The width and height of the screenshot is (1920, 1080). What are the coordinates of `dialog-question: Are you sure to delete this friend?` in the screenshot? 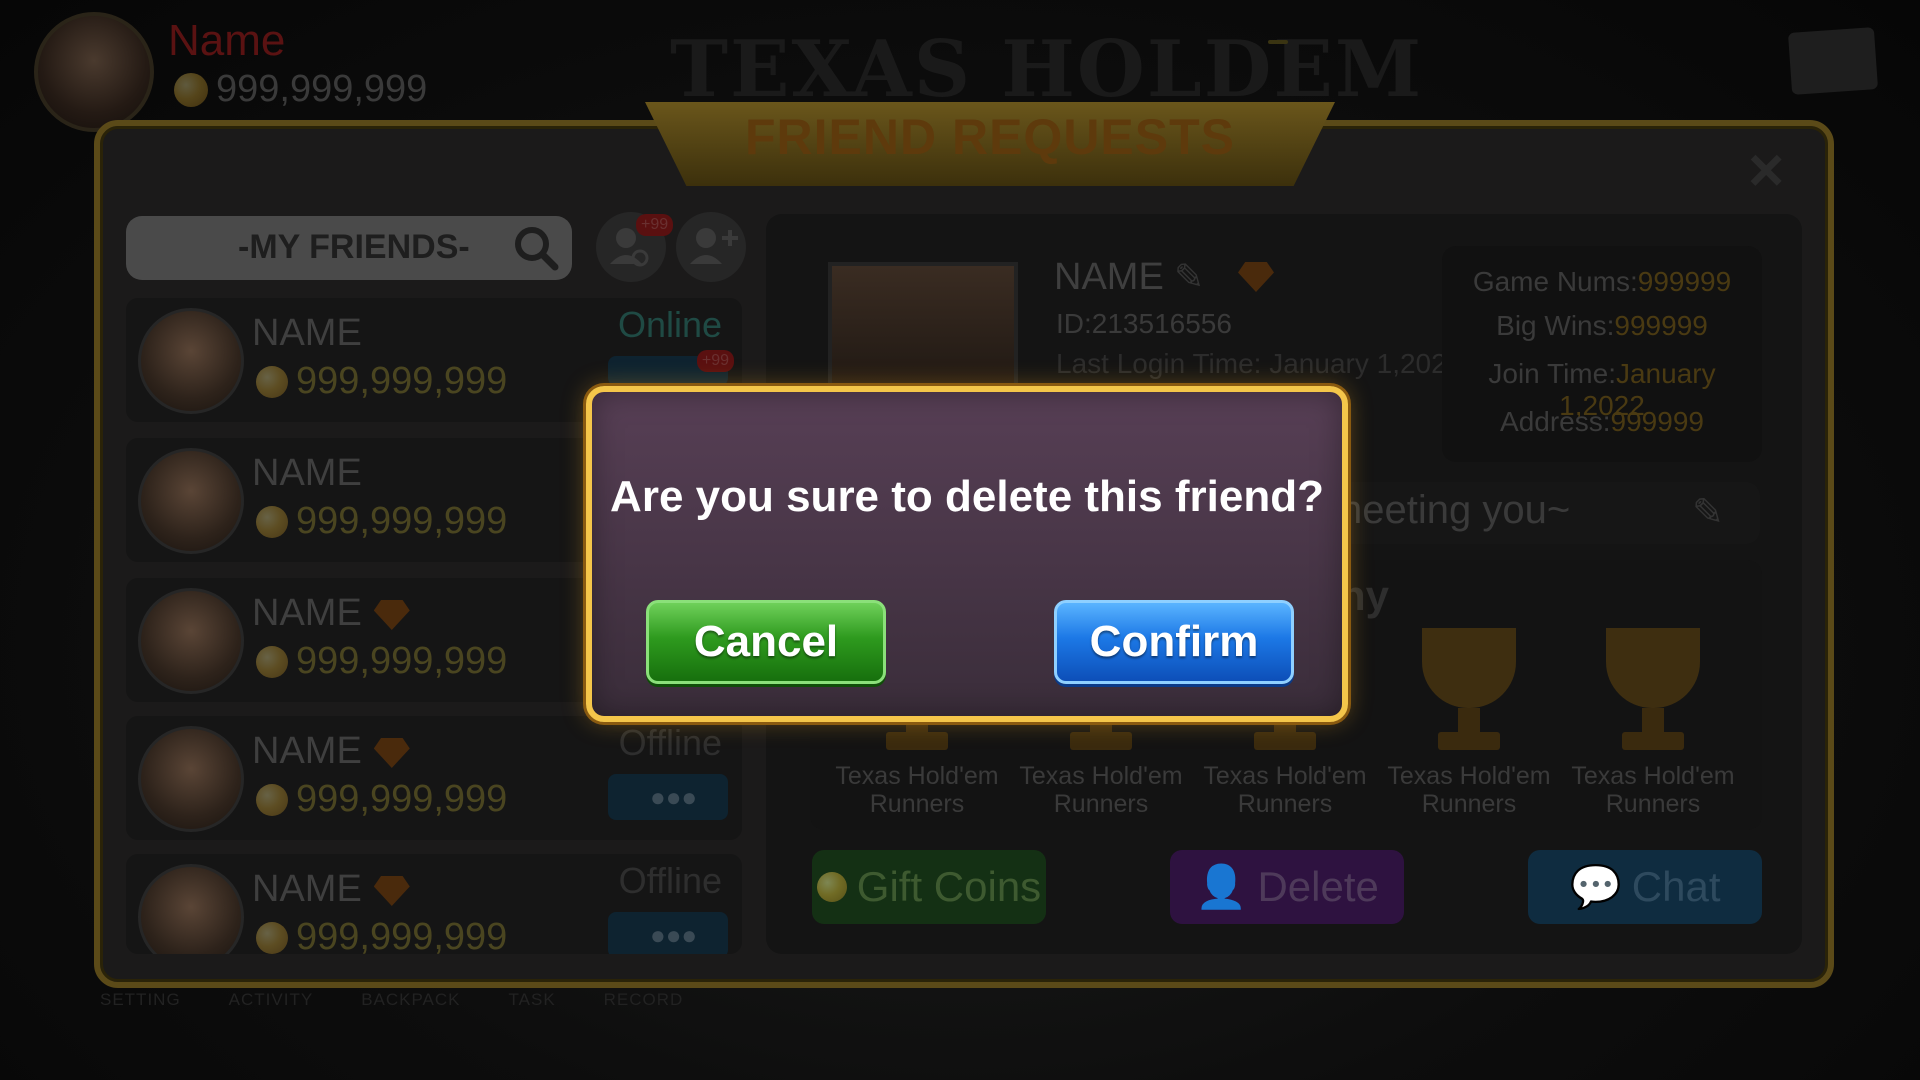 It's located at (967, 496).